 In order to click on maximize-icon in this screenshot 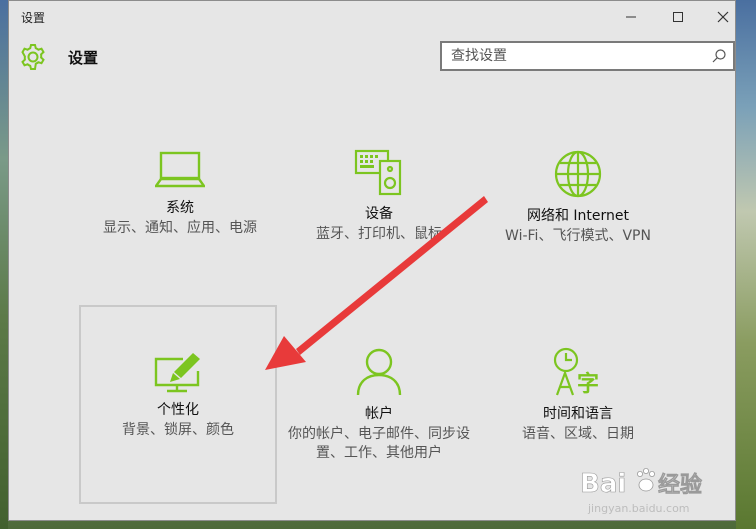, I will do `click(678, 17)`.